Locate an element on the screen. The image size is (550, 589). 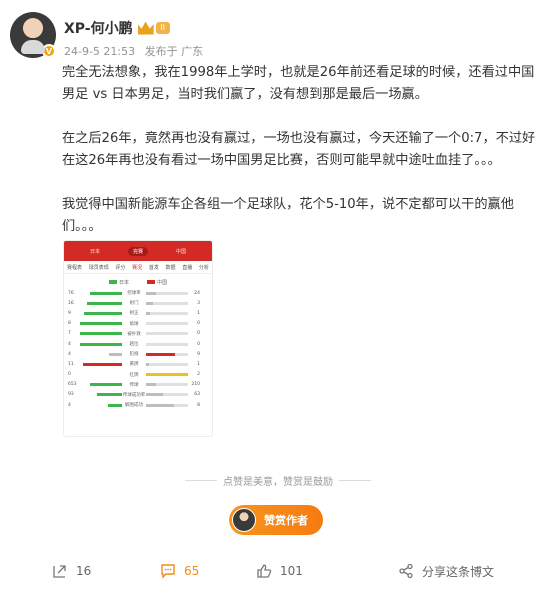
legend-away-label: 中国 is located at coordinates (162, 282).